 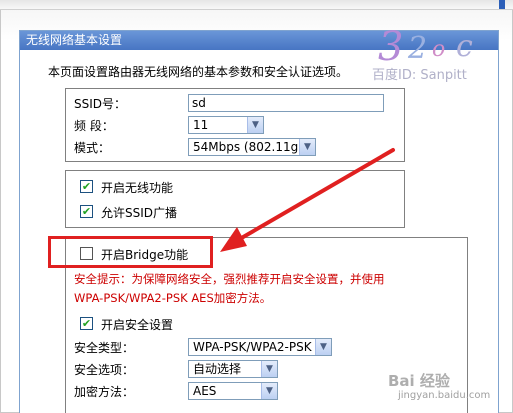 I want to click on svg-text: 2, so click(x=417, y=48).